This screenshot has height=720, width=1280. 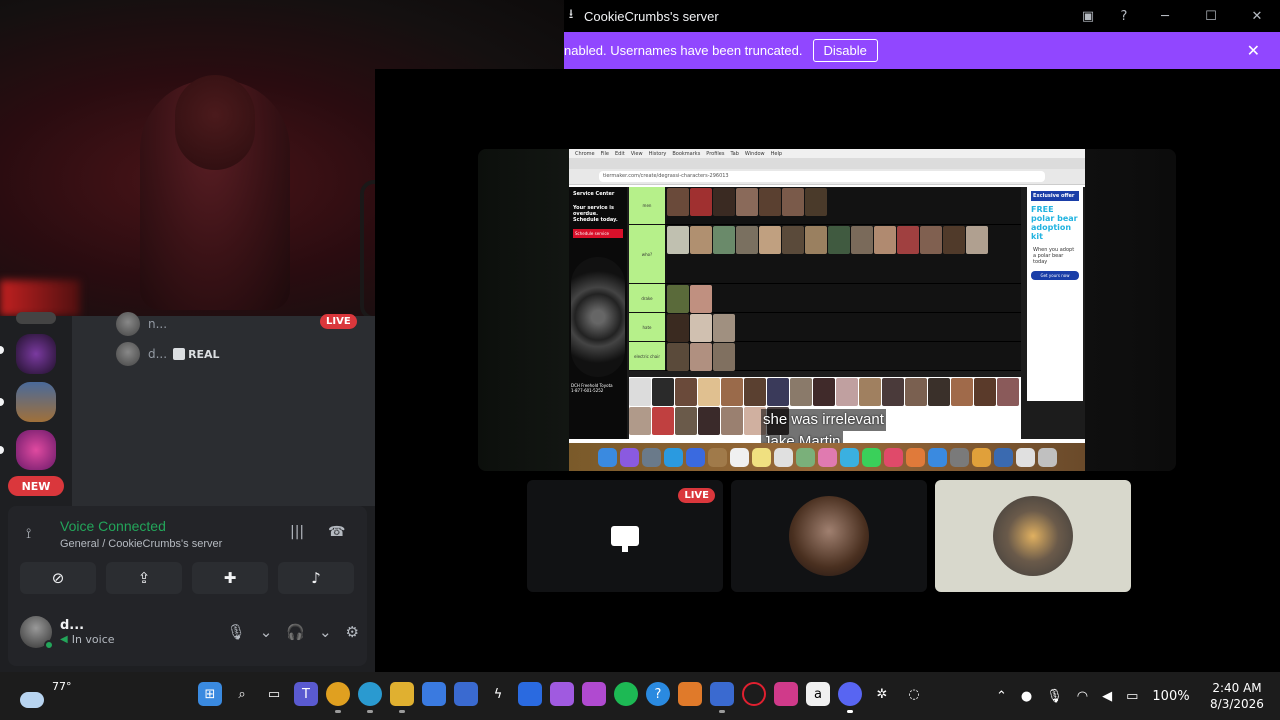 What do you see at coordinates (625, 536) in the screenshot?
I see `stream-tile: LIVE` at bounding box center [625, 536].